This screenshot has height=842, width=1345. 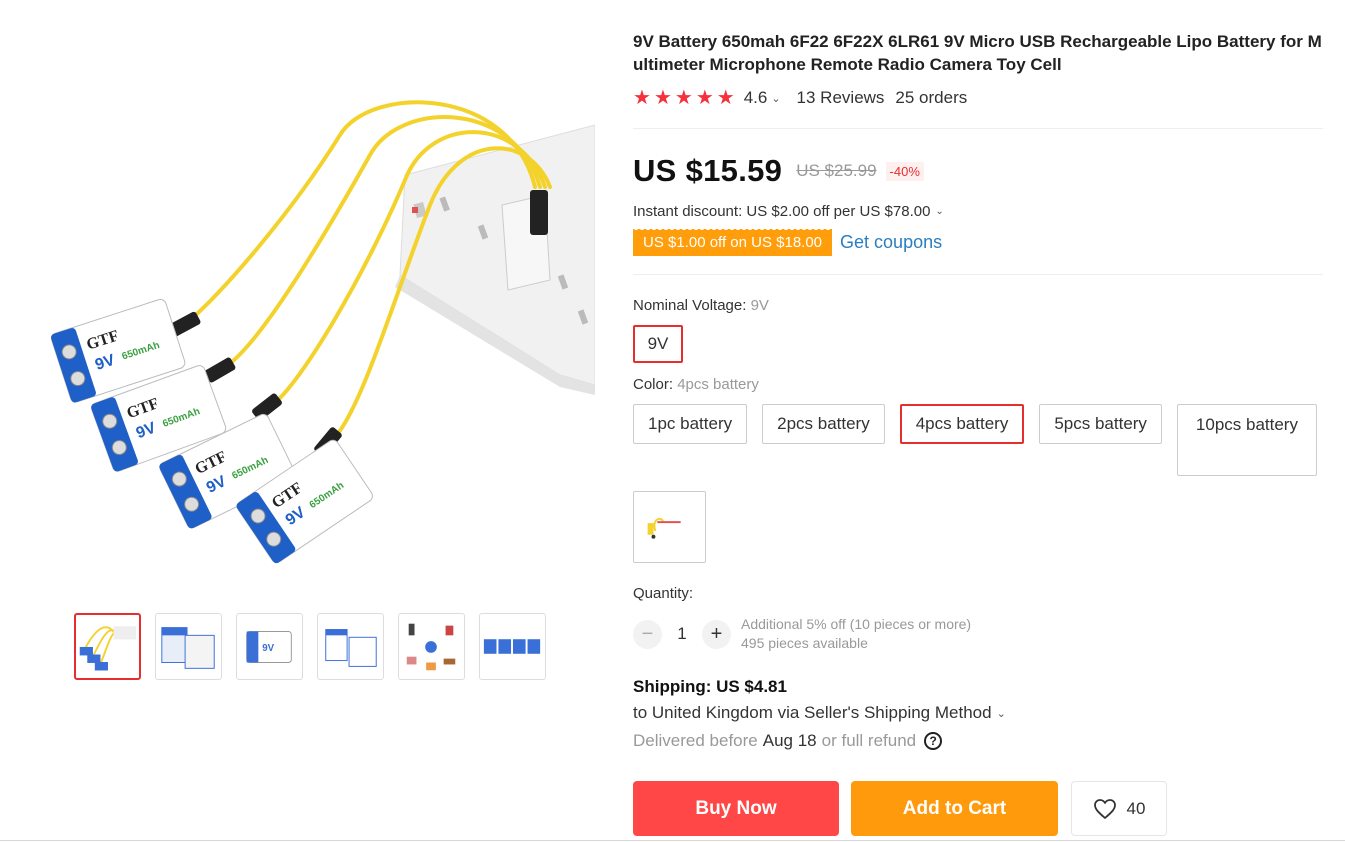 I want to click on coupon-row: US $1.00 off on US $18.00 Get coupons, so click(x=978, y=242).